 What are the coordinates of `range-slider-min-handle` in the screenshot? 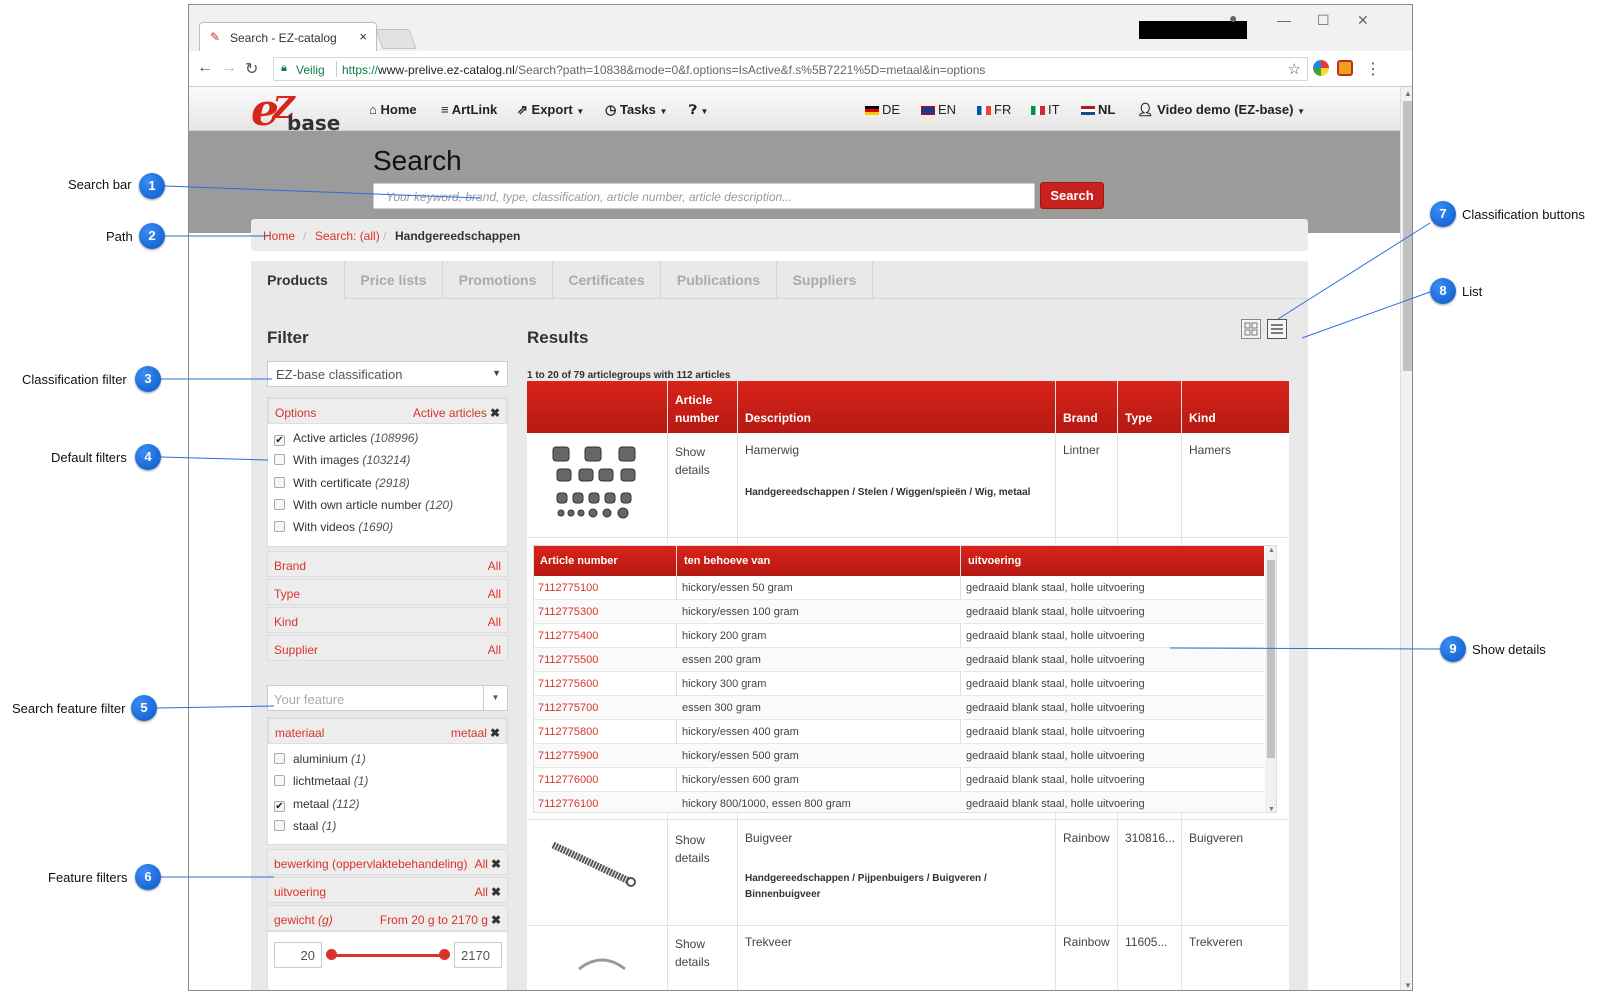 It's located at (331, 954).